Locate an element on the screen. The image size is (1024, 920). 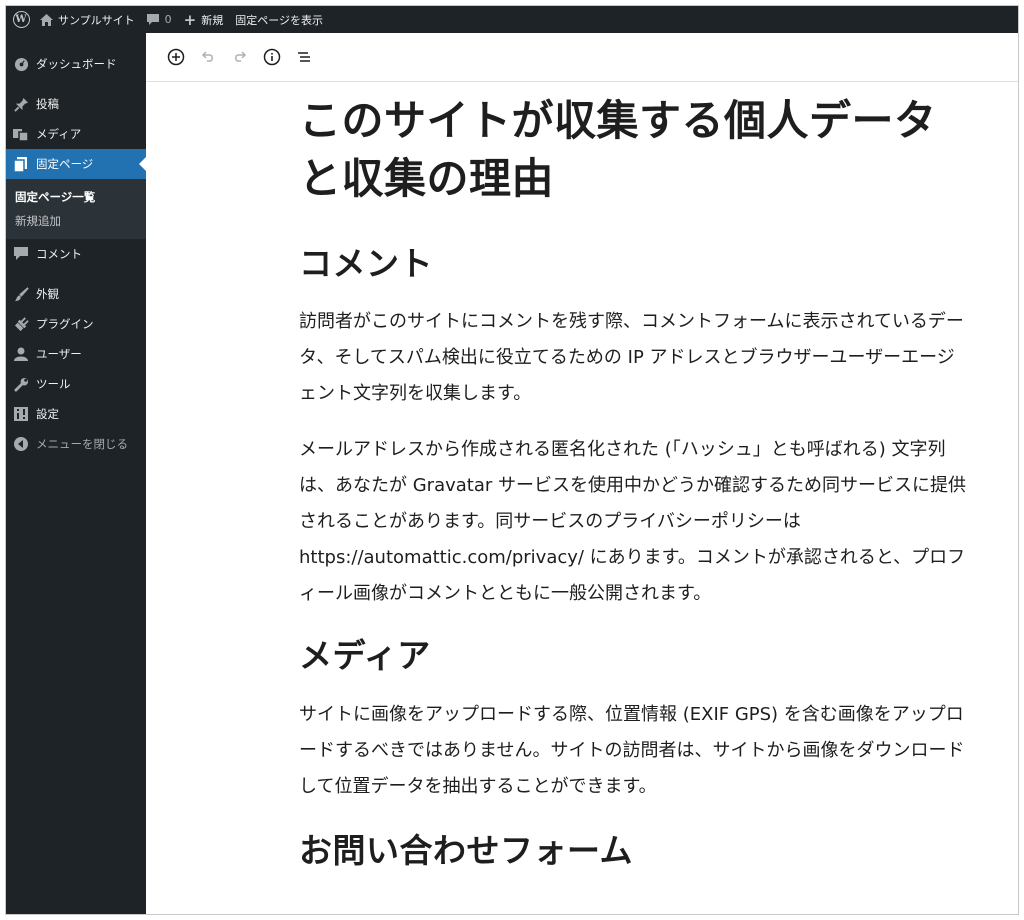
media-icon is located at coordinates (21, 134).